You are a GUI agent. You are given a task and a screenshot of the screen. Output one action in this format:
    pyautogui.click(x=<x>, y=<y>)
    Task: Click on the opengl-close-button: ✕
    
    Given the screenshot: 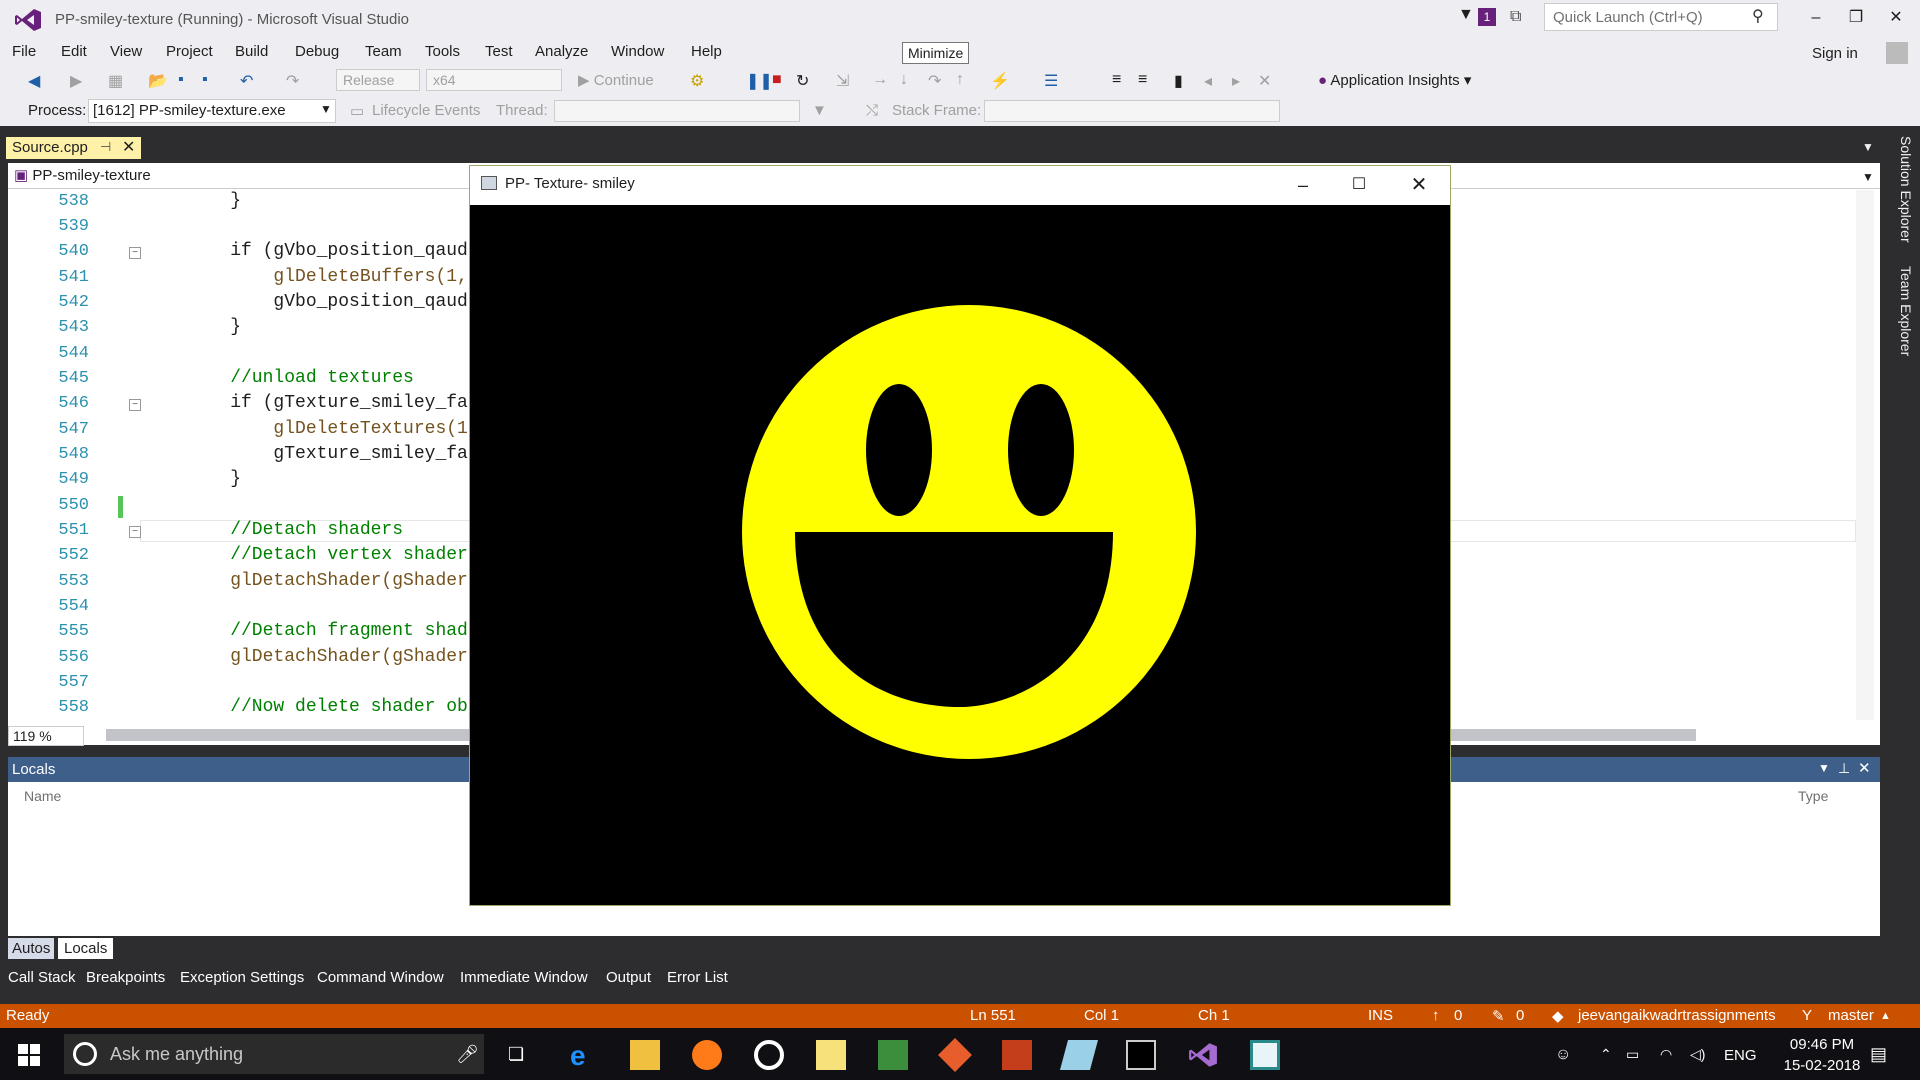 What is the action you would take?
    pyautogui.click(x=1419, y=185)
    